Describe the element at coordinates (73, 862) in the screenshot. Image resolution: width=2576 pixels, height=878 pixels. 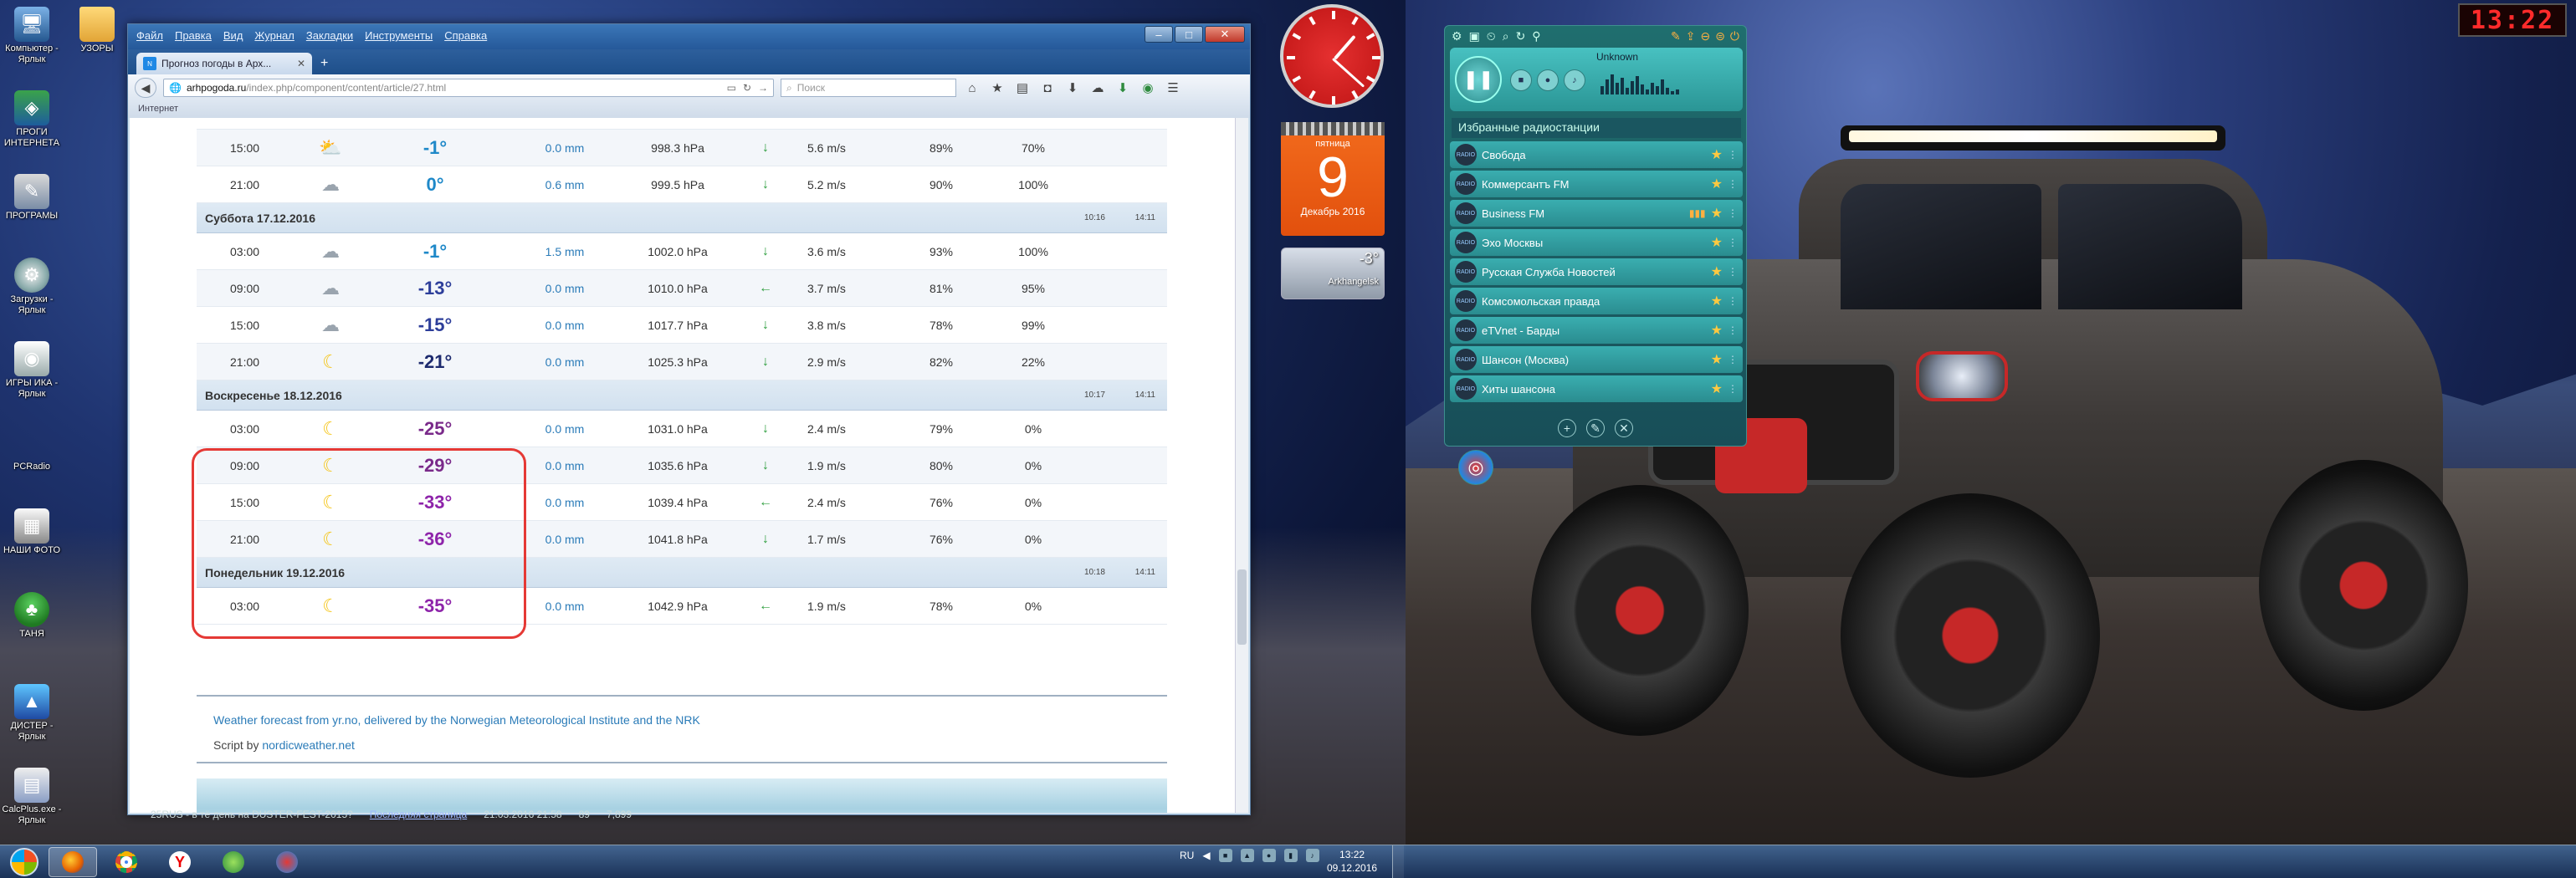
I see `taskbar-firefox` at that location.